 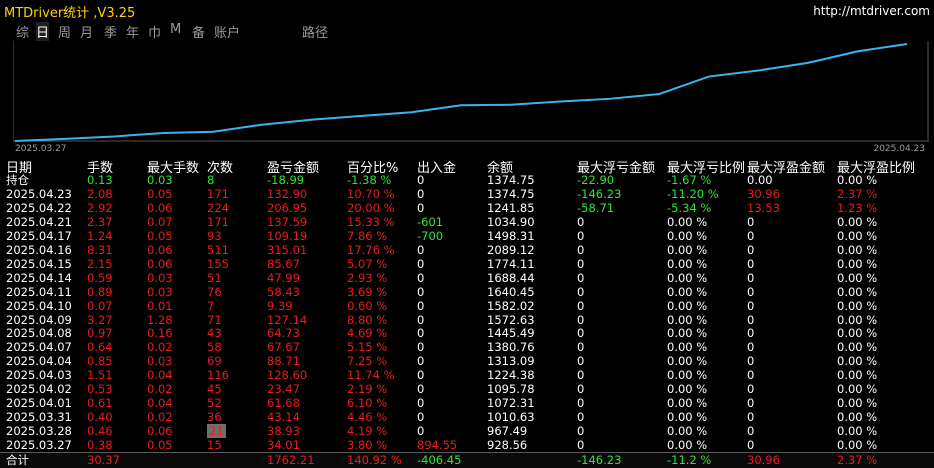 What do you see at coordinates (507, 445) in the screenshot?
I see `cell-balance: 928.56` at bounding box center [507, 445].